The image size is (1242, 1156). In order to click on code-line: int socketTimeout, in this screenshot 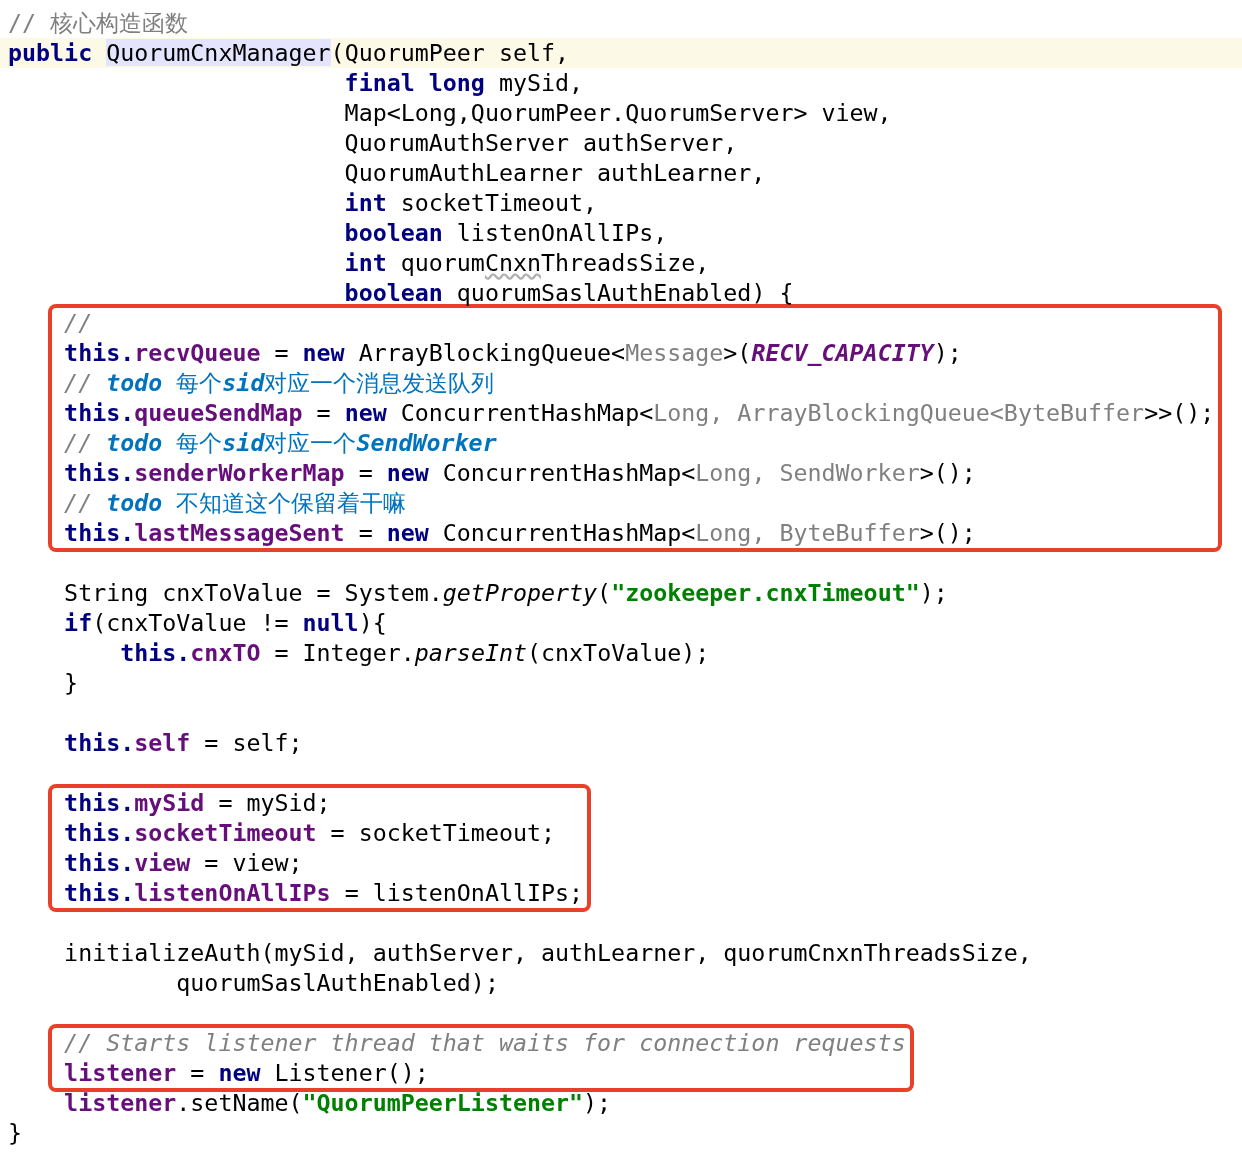, I will do `click(471, 203)`.